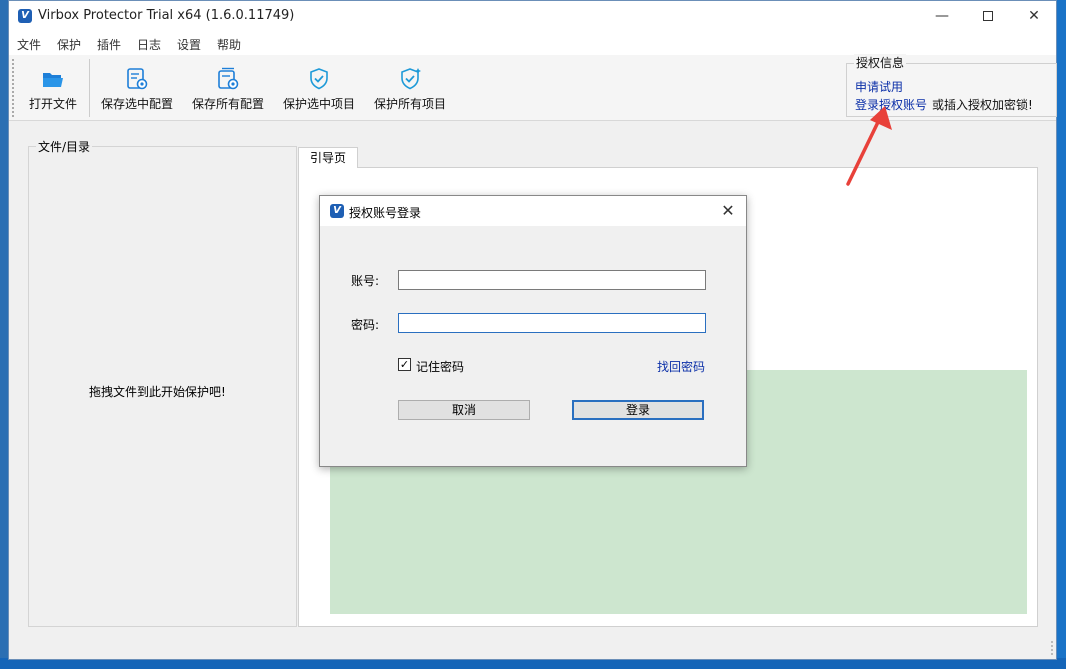 The image size is (1066, 669). I want to click on insert-dongle-text: 或插入授权加密锁!, so click(982, 105).